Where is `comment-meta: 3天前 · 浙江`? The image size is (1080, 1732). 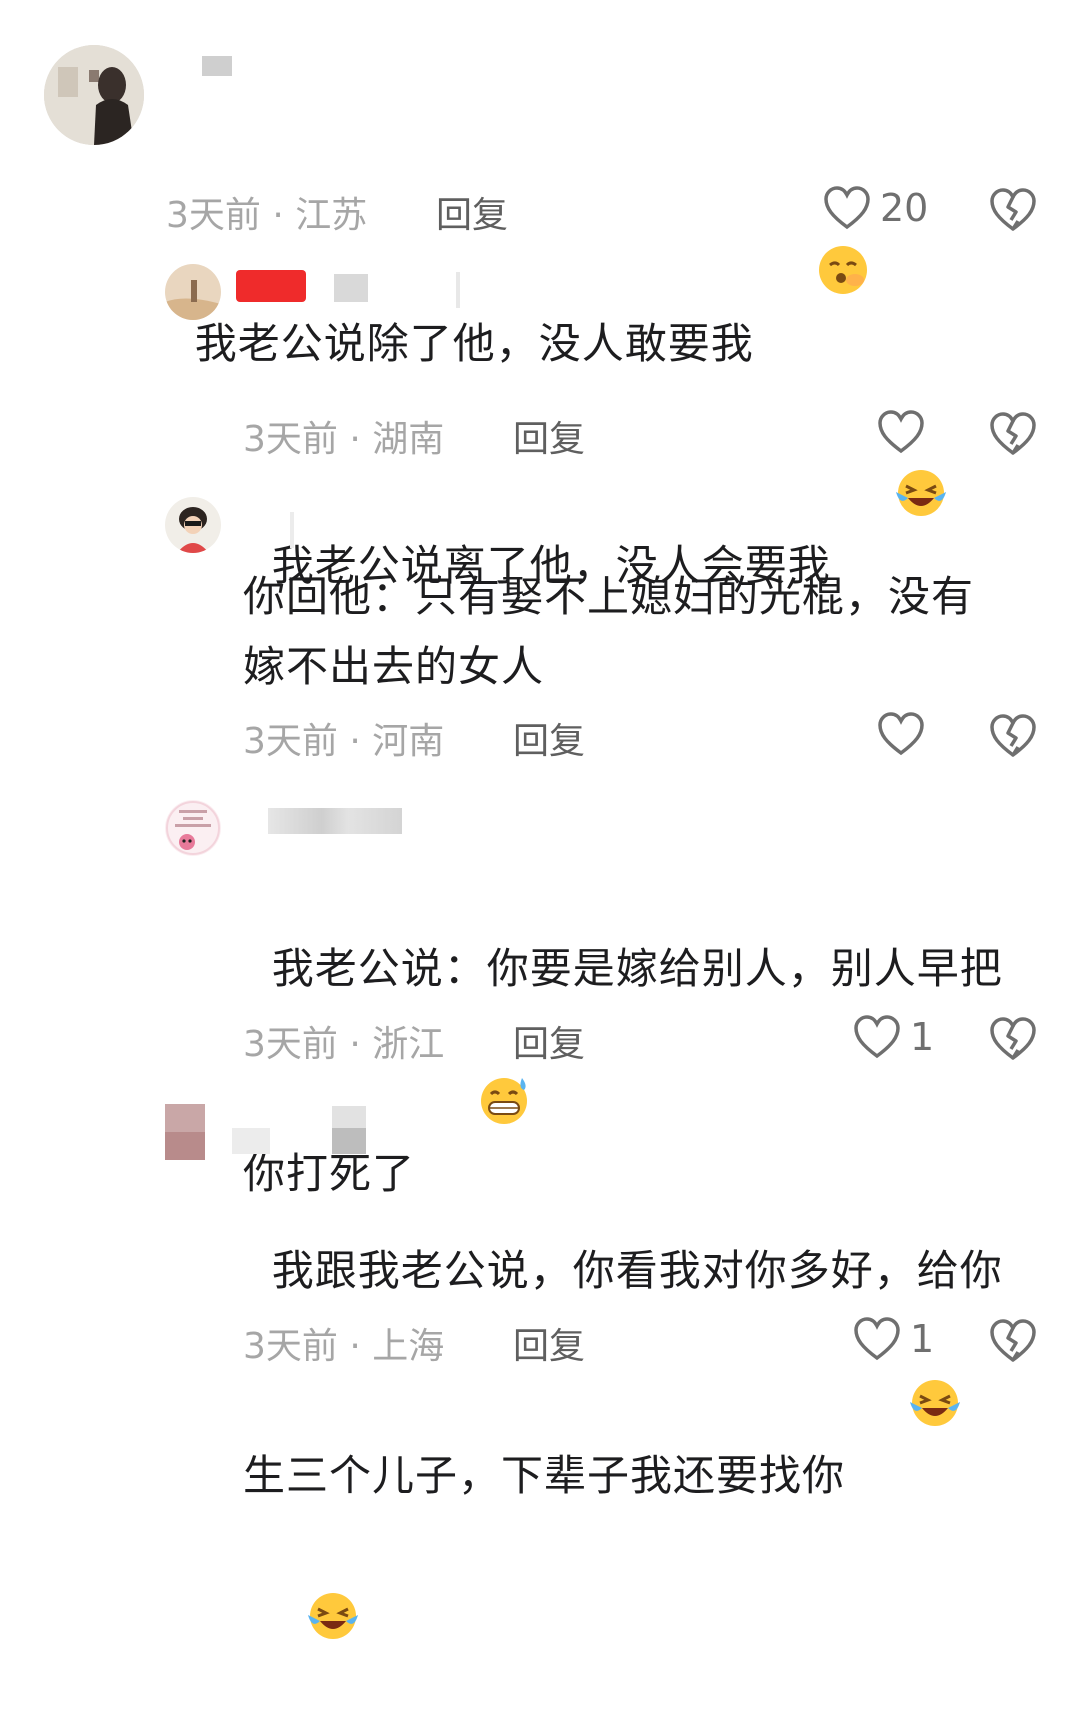
comment-meta: 3天前 · 浙江 is located at coordinates (344, 1044).